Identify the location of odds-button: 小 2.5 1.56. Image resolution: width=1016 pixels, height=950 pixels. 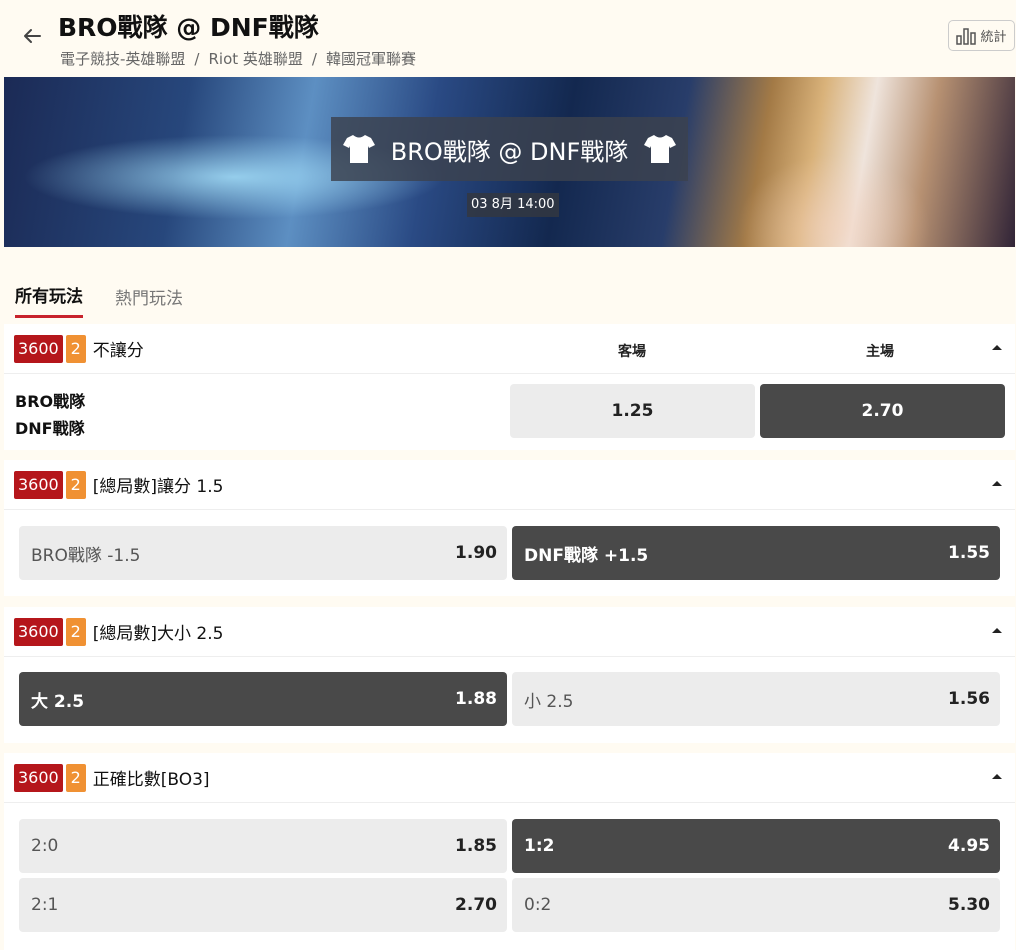
(756, 699).